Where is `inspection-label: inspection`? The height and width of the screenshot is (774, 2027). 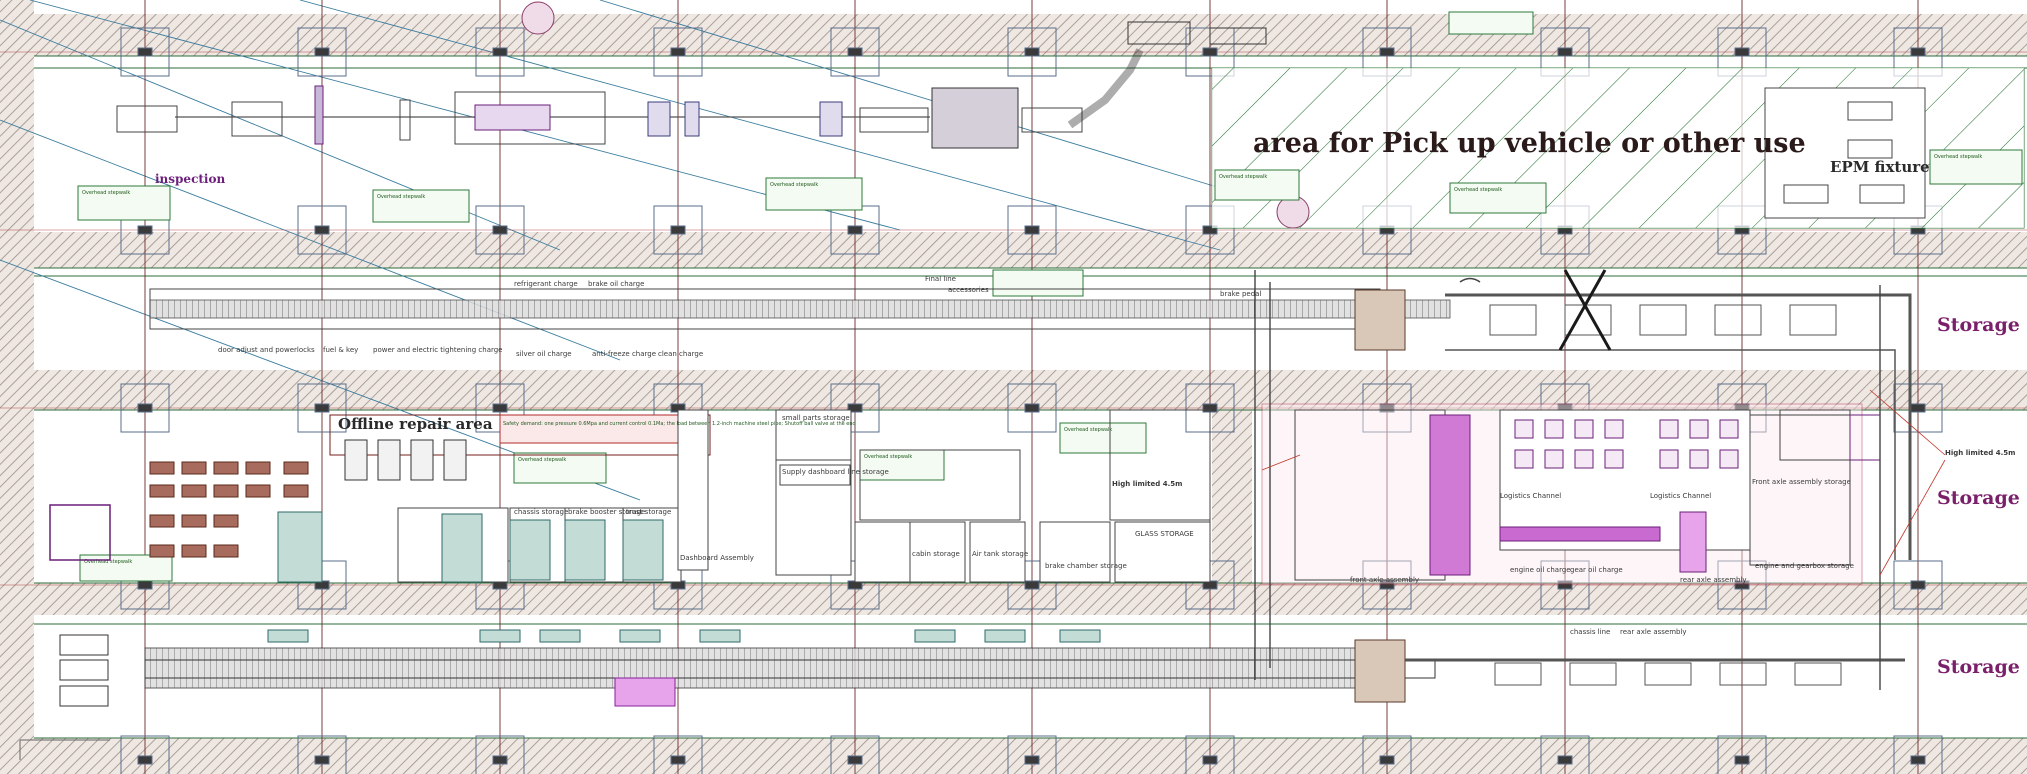 inspection-label: inspection is located at coordinates (190, 179).